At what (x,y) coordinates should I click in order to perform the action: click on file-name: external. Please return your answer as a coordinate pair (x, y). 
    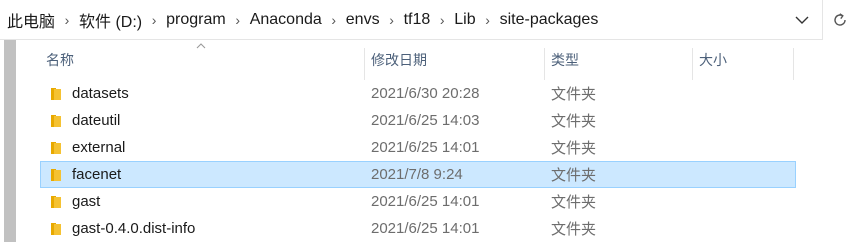
    Looking at the image, I should click on (99, 147).